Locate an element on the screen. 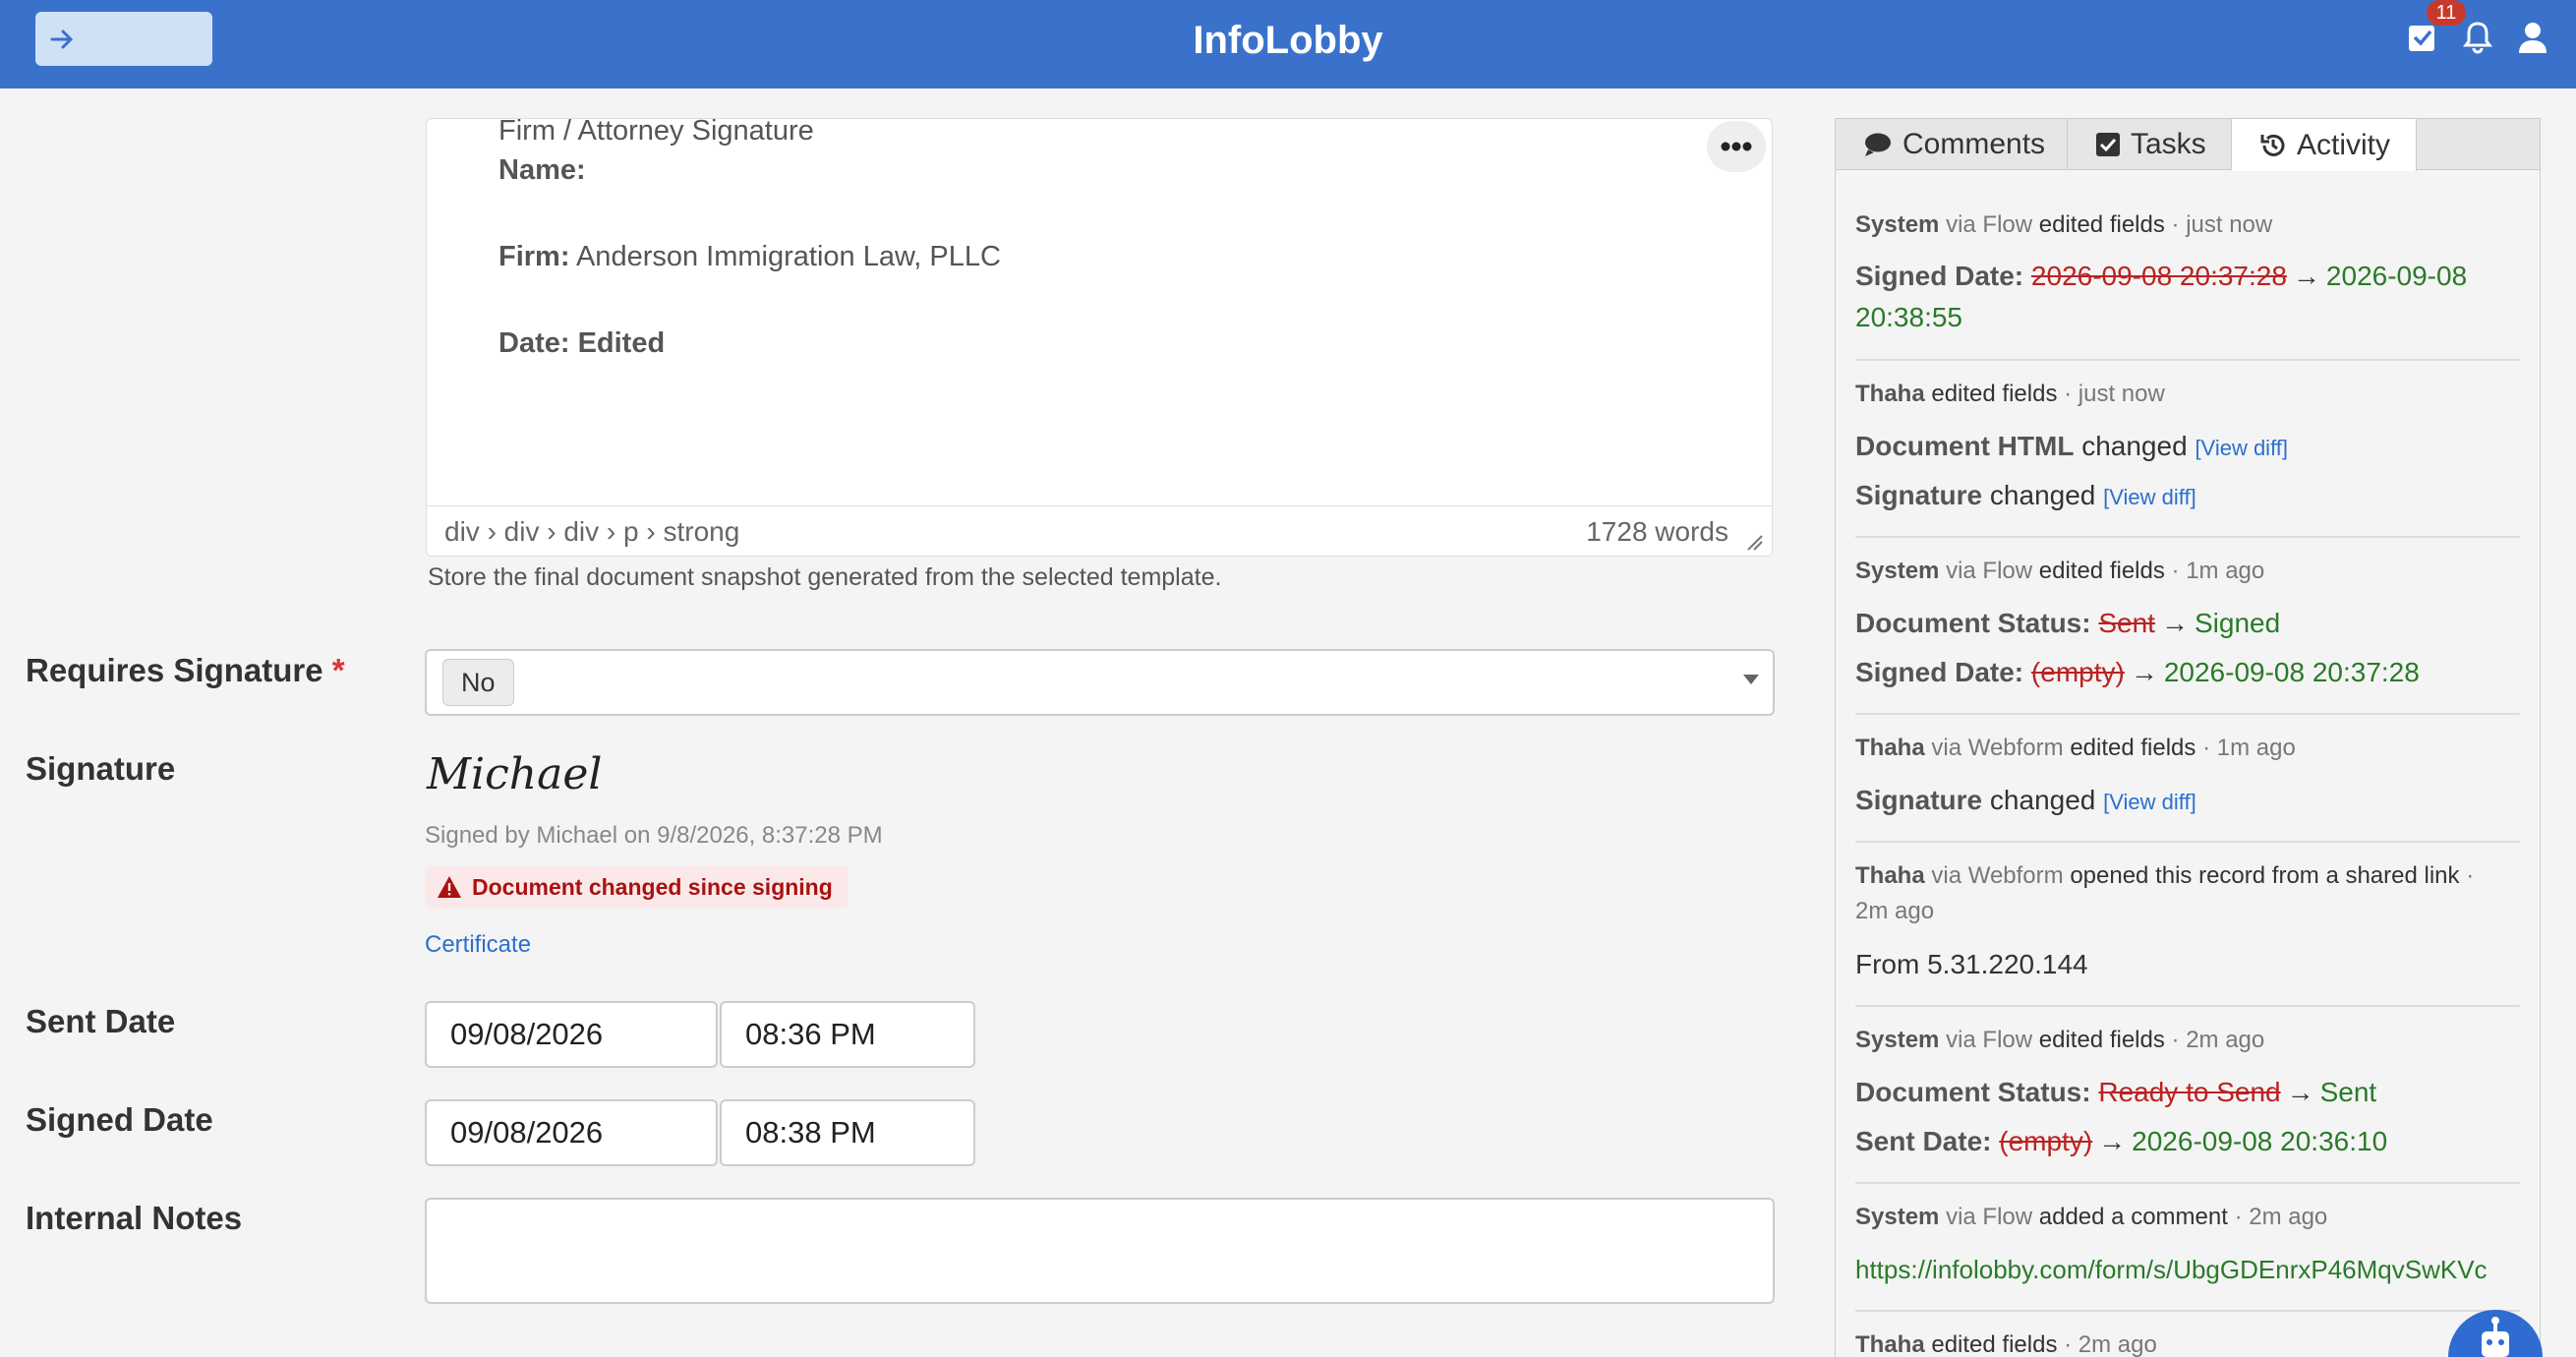  doc-date-label: Date: Edited is located at coordinates (582, 343).